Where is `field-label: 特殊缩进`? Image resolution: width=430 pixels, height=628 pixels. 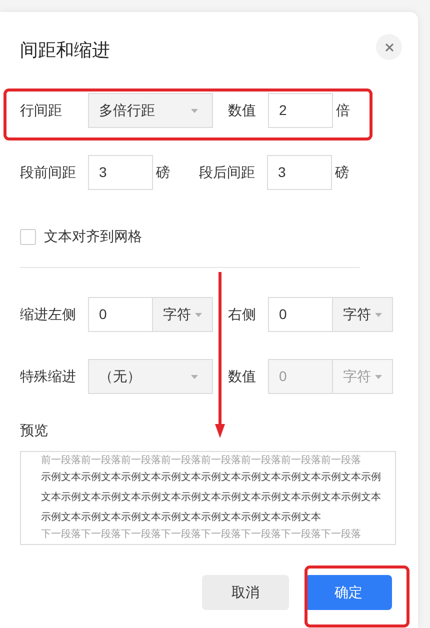 field-label: 特殊缩进 is located at coordinates (48, 376).